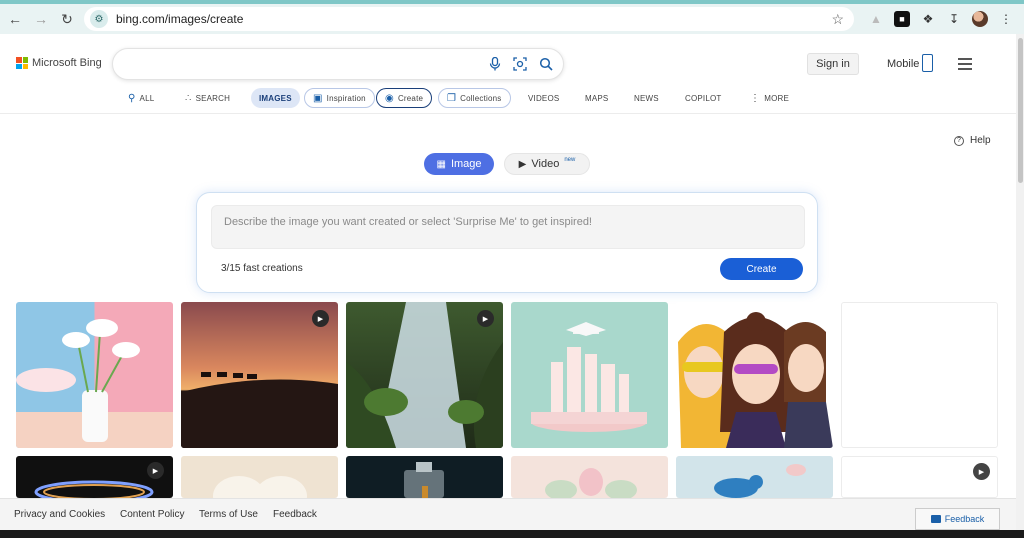 Image resolution: width=1024 pixels, height=538 pixels. What do you see at coordinates (94, 375) in the screenshot?
I see `gallery-image-calla-lilies` at bounding box center [94, 375].